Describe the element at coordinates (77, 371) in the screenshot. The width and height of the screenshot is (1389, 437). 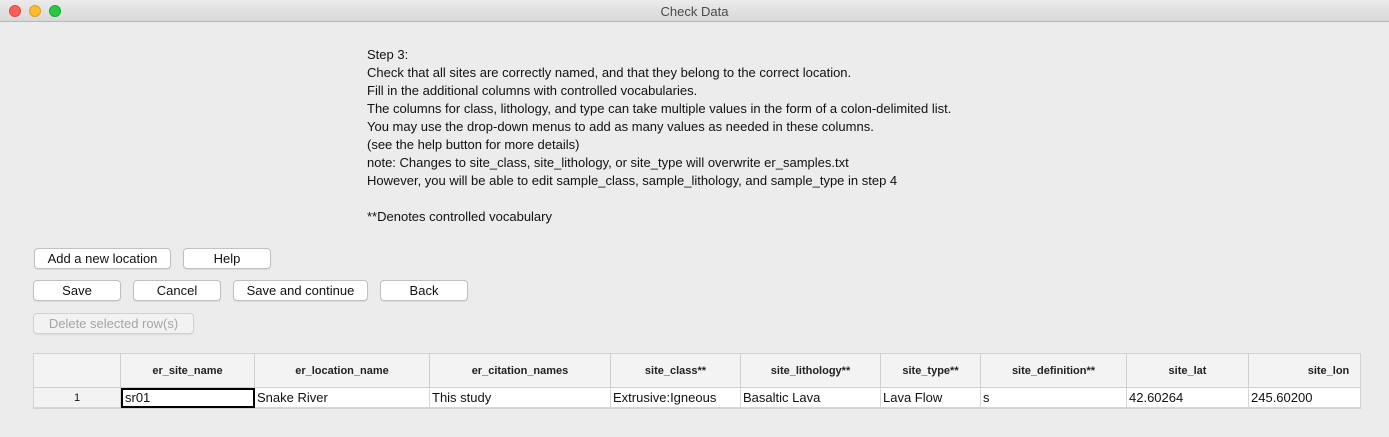
I see `grid-corner` at that location.